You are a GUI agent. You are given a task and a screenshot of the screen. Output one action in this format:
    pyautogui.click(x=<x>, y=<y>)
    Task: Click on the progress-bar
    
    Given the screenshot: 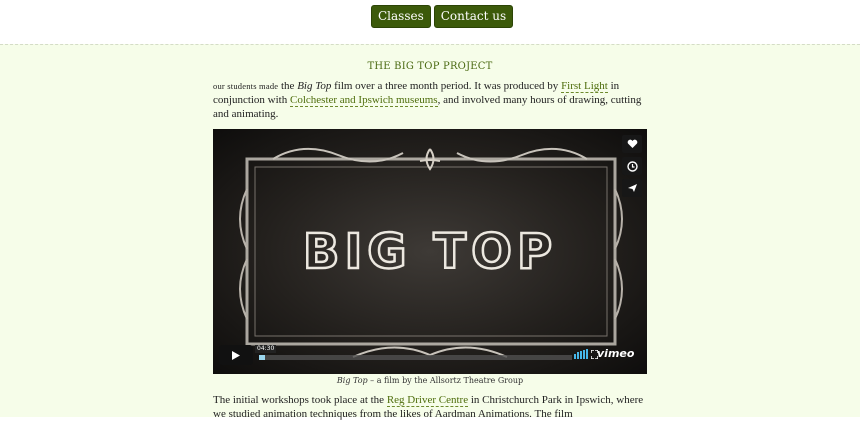 What is the action you would take?
    pyautogui.click(x=415, y=357)
    